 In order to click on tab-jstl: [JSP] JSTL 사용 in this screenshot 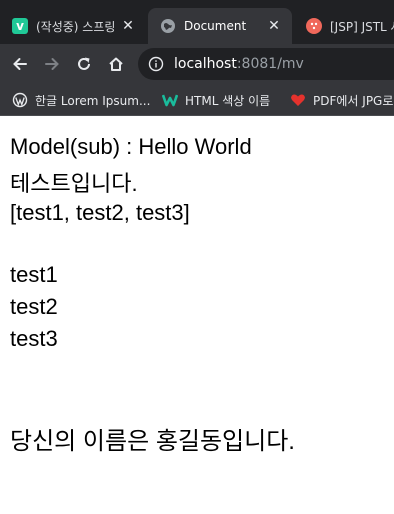, I will do `click(344, 26)`.